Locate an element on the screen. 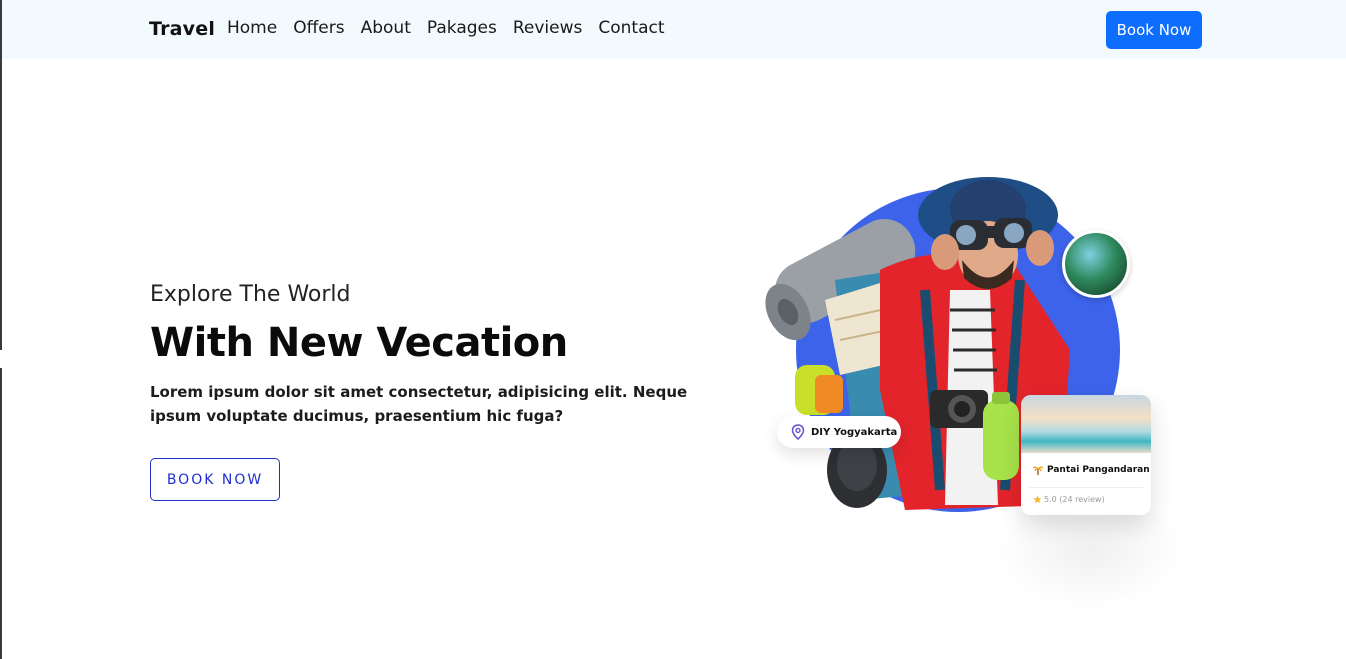 This screenshot has width=1346, height=659. destination-name-row: Pantai Pangandaran is located at coordinates (1091, 470).